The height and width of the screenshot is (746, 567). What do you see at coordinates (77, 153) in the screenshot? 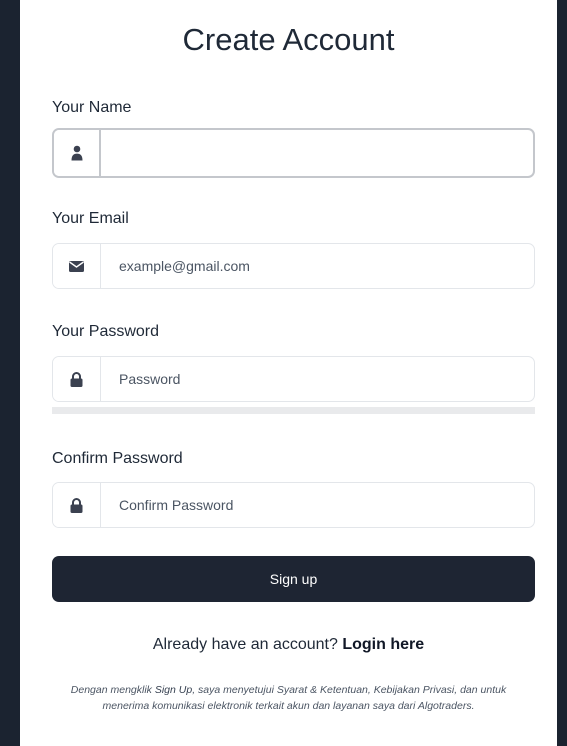
I see `user-icon` at bounding box center [77, 153].